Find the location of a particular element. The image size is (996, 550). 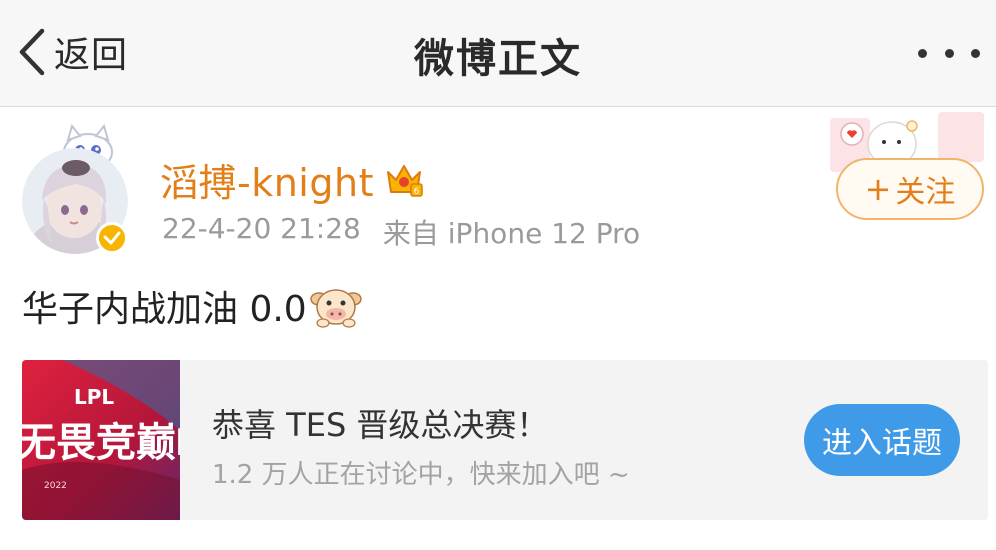

author-name-row: 滔搏-knight 6 is located at coordinates (292, 179).